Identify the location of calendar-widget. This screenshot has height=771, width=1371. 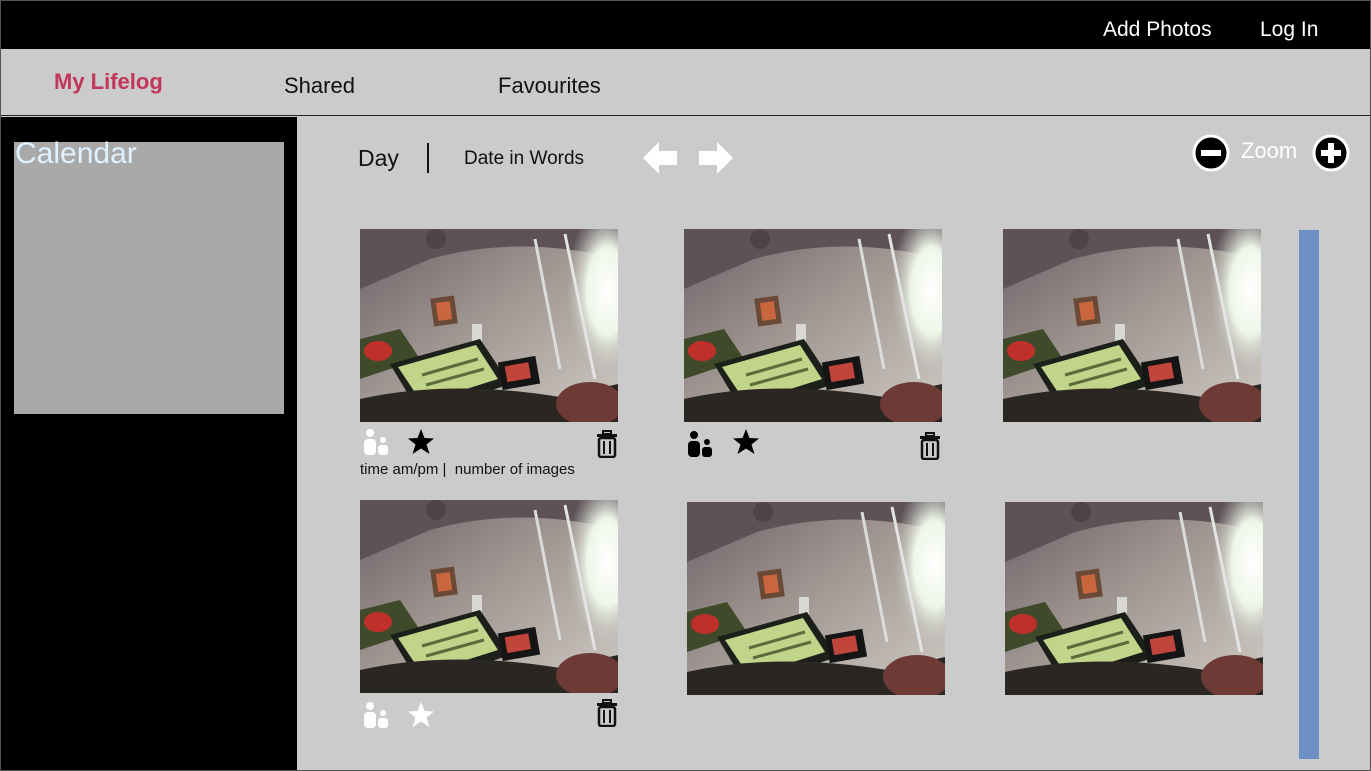
(149, 278).